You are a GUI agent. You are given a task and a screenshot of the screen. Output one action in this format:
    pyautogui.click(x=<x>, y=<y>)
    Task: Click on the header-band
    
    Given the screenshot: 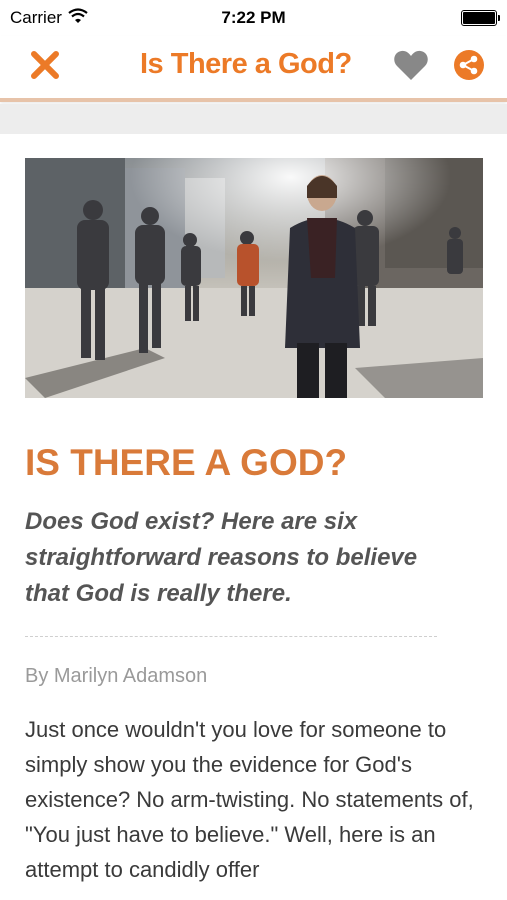 What is the action you would take?
    pyautogui.click(x=253, y=119)
    